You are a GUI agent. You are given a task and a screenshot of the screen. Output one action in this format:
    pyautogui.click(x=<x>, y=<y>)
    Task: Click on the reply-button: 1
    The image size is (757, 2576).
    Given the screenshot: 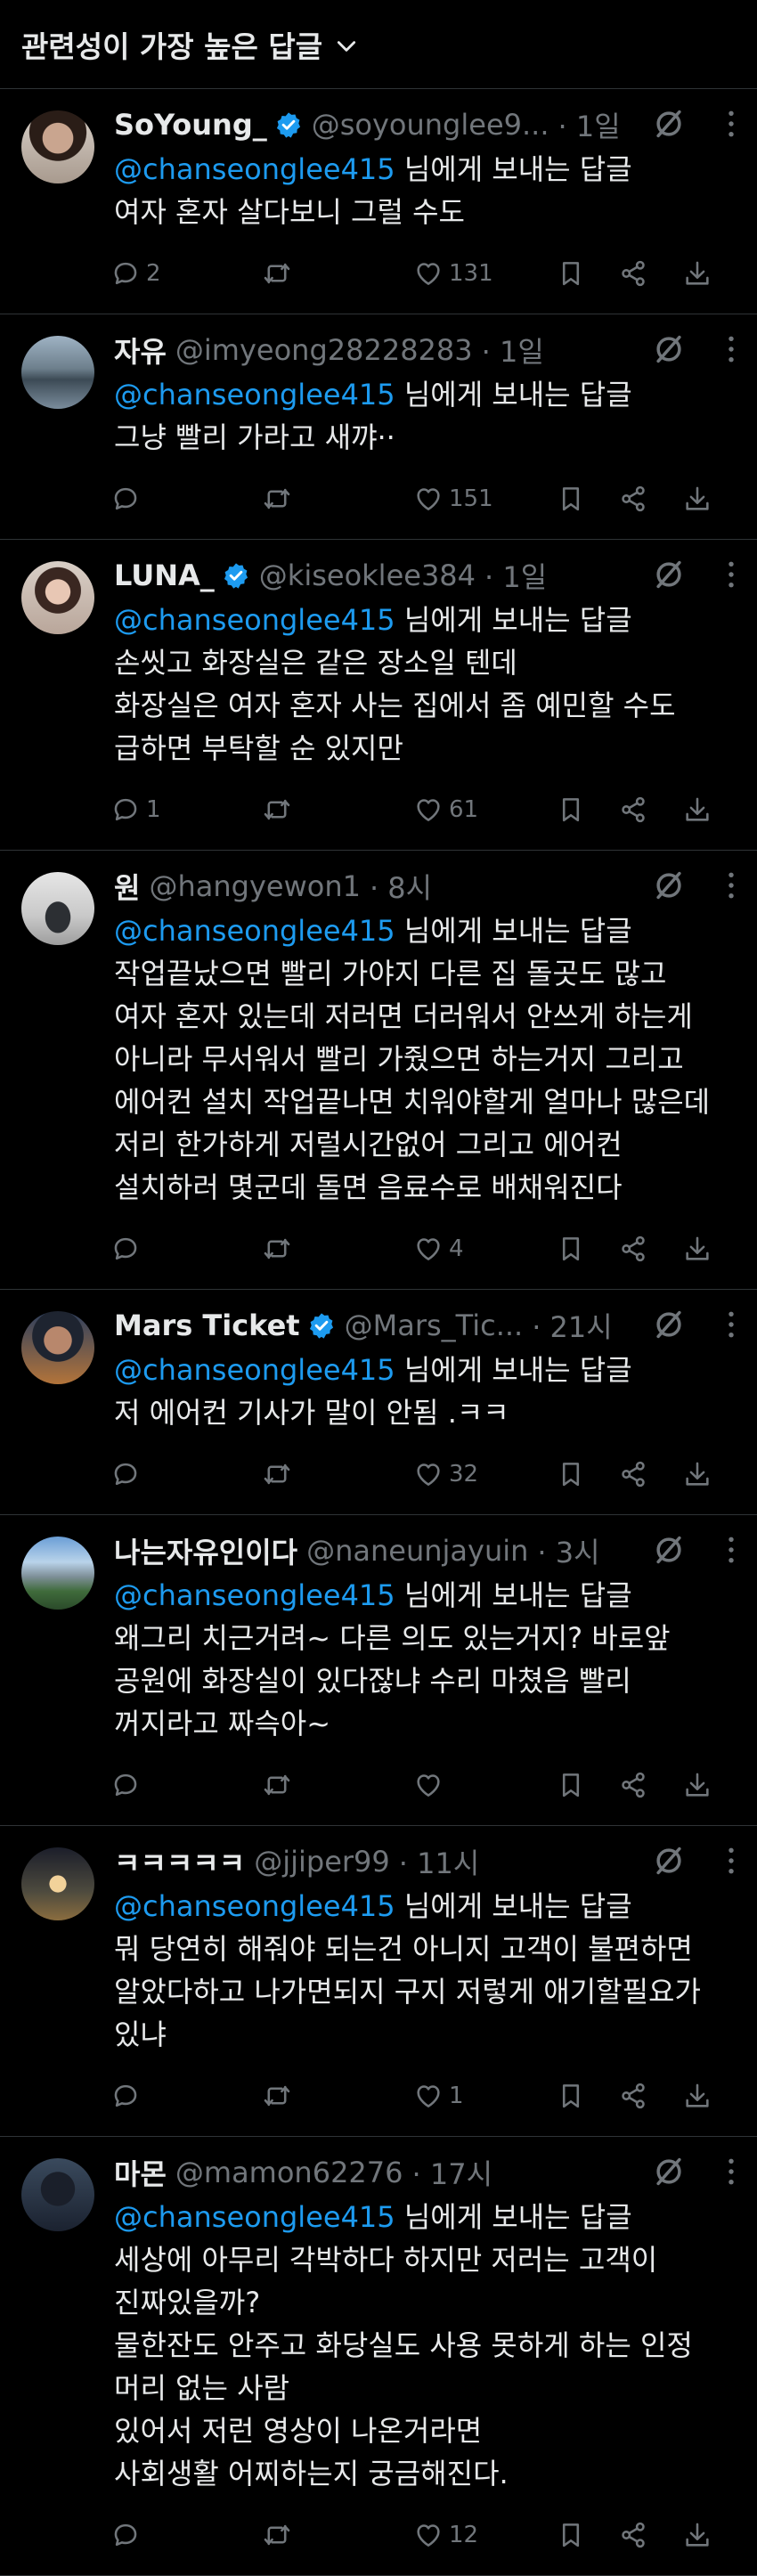 What is the action you would take?
    pyautogui.click(x=186, y=810)
    